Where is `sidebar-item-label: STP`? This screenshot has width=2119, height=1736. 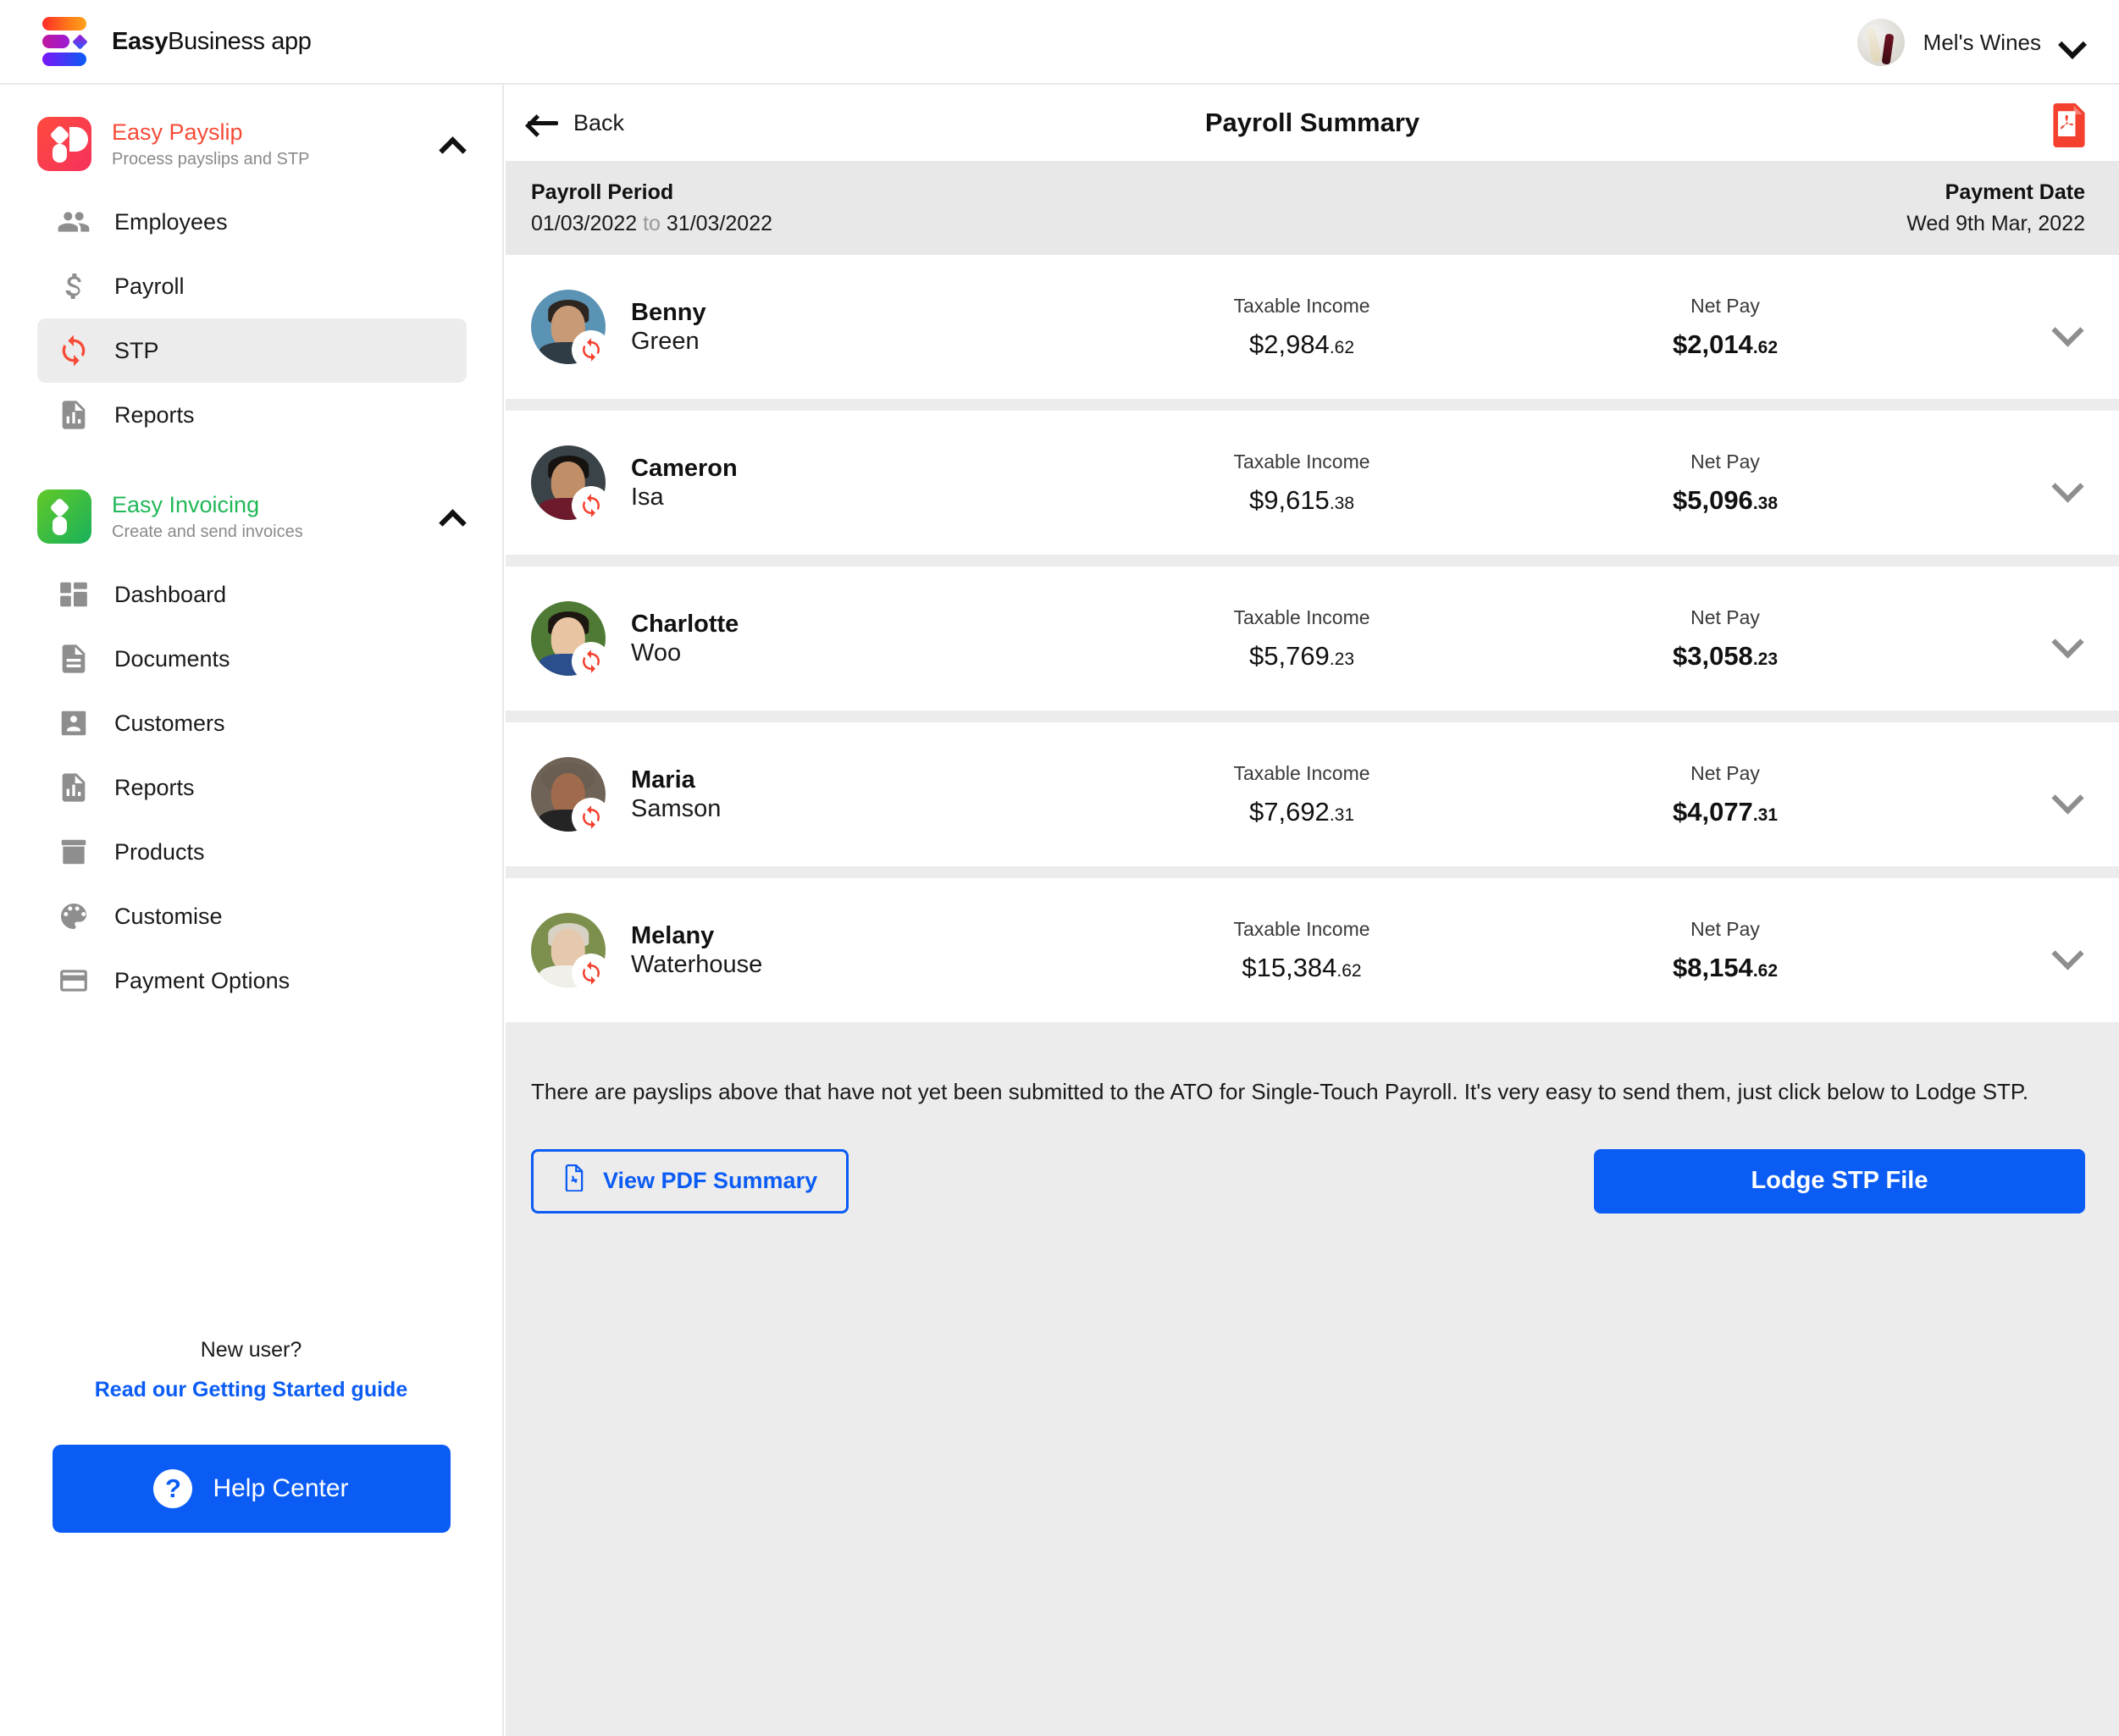
sidebar-item-label: STP is located at coordinates (136, 350).